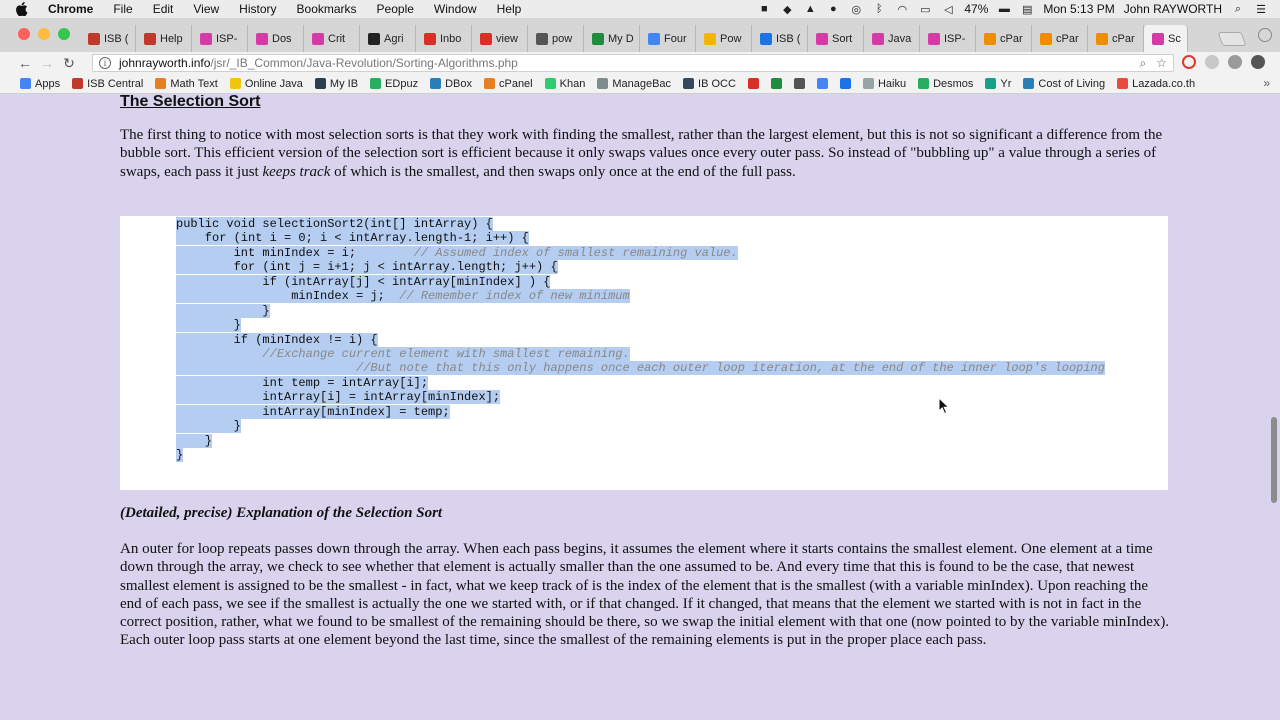  I want to click on browser-tab: Java, so click(892, 38).